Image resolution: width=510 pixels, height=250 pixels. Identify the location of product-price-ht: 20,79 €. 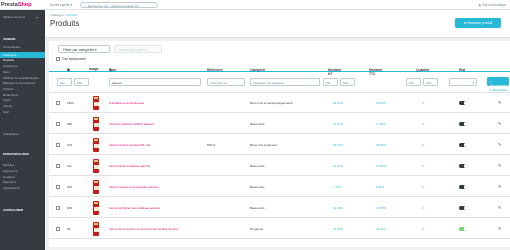
(338, 145).